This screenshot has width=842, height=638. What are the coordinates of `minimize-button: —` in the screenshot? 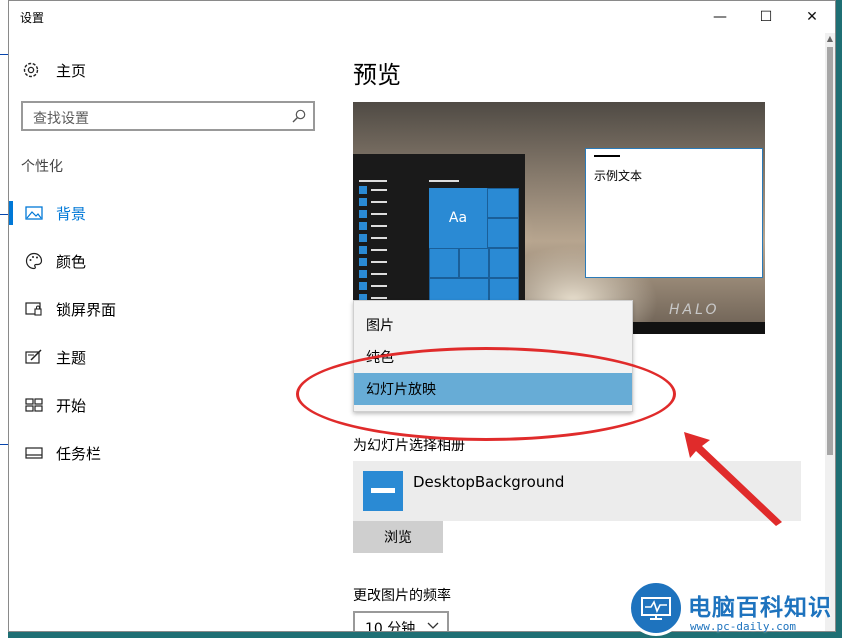 It's located at (720, 17).